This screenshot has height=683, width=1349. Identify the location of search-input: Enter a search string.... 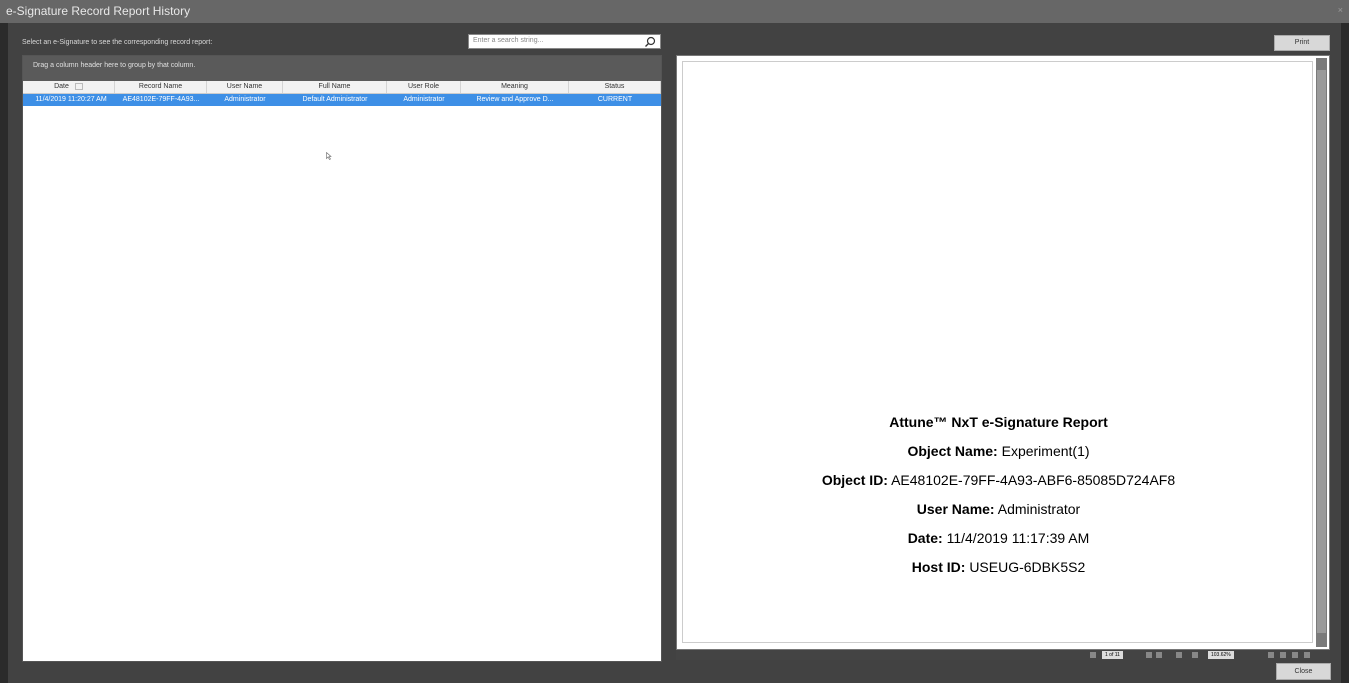
(508, 40).